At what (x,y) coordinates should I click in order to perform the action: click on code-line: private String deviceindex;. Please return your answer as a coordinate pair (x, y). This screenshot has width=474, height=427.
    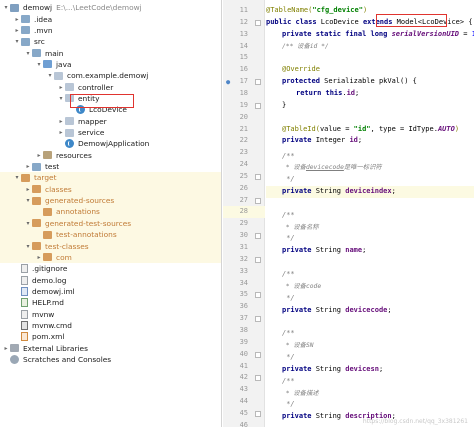
    Looking at the image, I should click on (370, 192).